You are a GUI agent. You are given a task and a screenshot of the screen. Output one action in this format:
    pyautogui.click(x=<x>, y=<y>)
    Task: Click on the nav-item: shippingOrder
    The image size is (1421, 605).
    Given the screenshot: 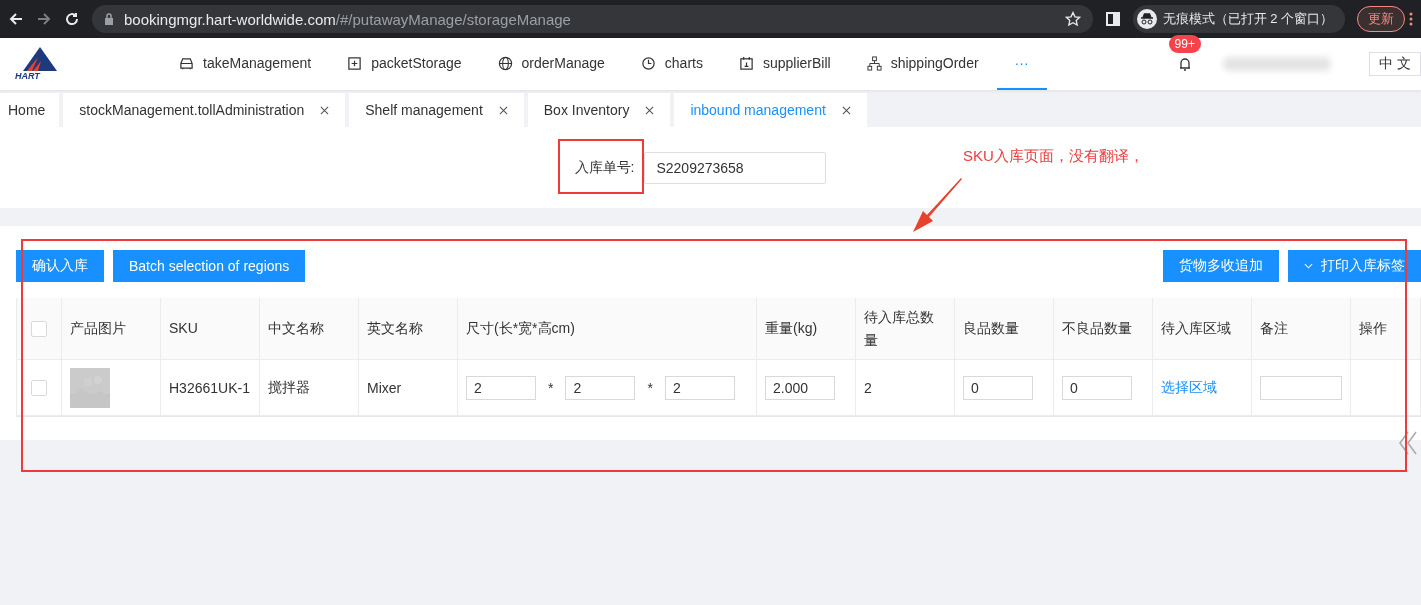 What is the action you would take?
    pyautogui.click(x=922, y=64)
    